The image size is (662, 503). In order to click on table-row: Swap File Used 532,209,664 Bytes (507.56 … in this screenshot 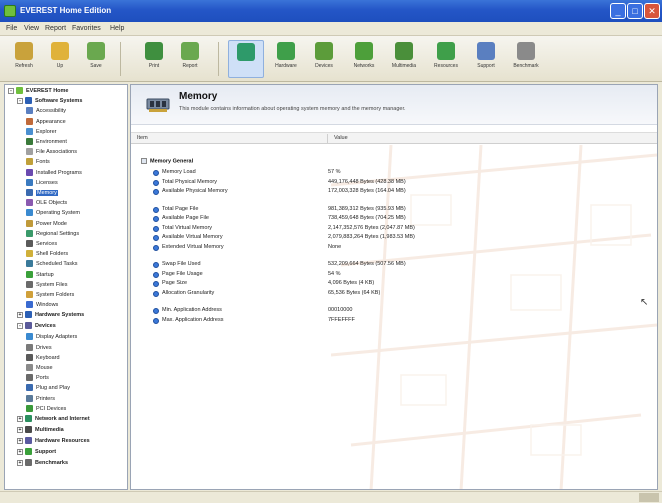, I will do `click(393, 265)`.